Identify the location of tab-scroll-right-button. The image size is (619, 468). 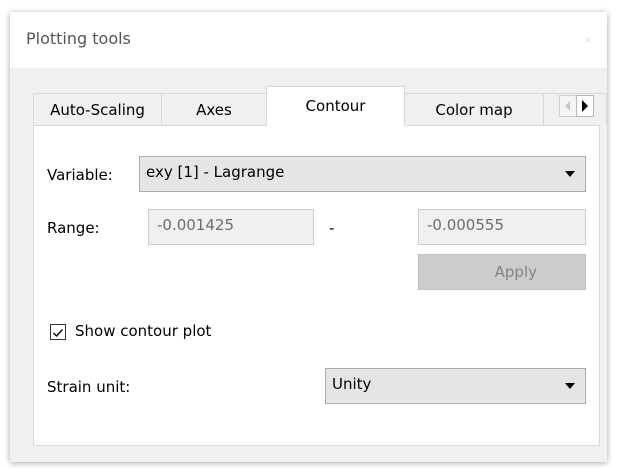
(585, 106).